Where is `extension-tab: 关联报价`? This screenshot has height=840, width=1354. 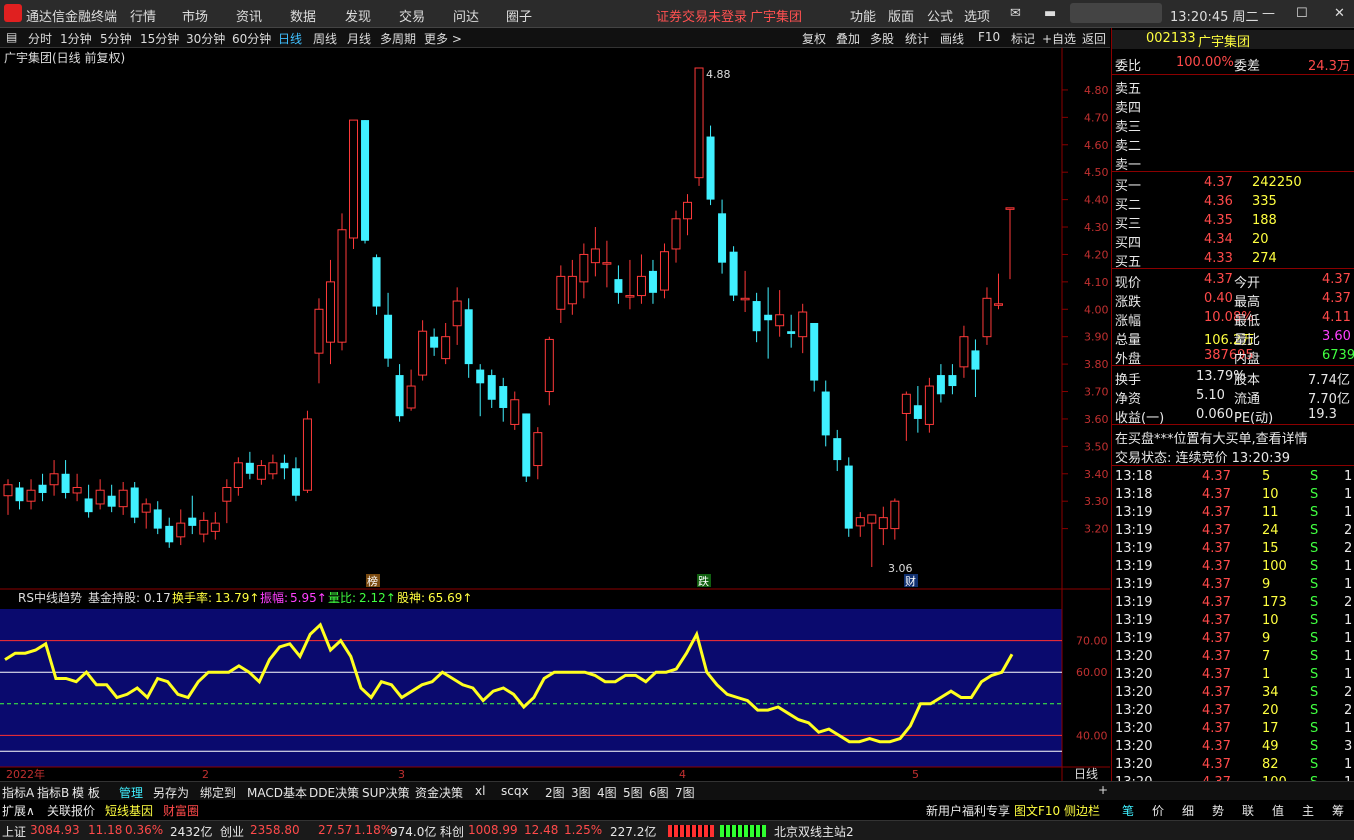 extension-tab: 关联报价 is located at coordinates (71, 810).